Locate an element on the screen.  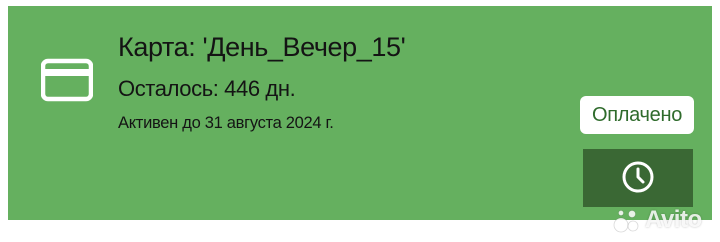
avito-watermark: Avito is located at coordinates (666, 220).